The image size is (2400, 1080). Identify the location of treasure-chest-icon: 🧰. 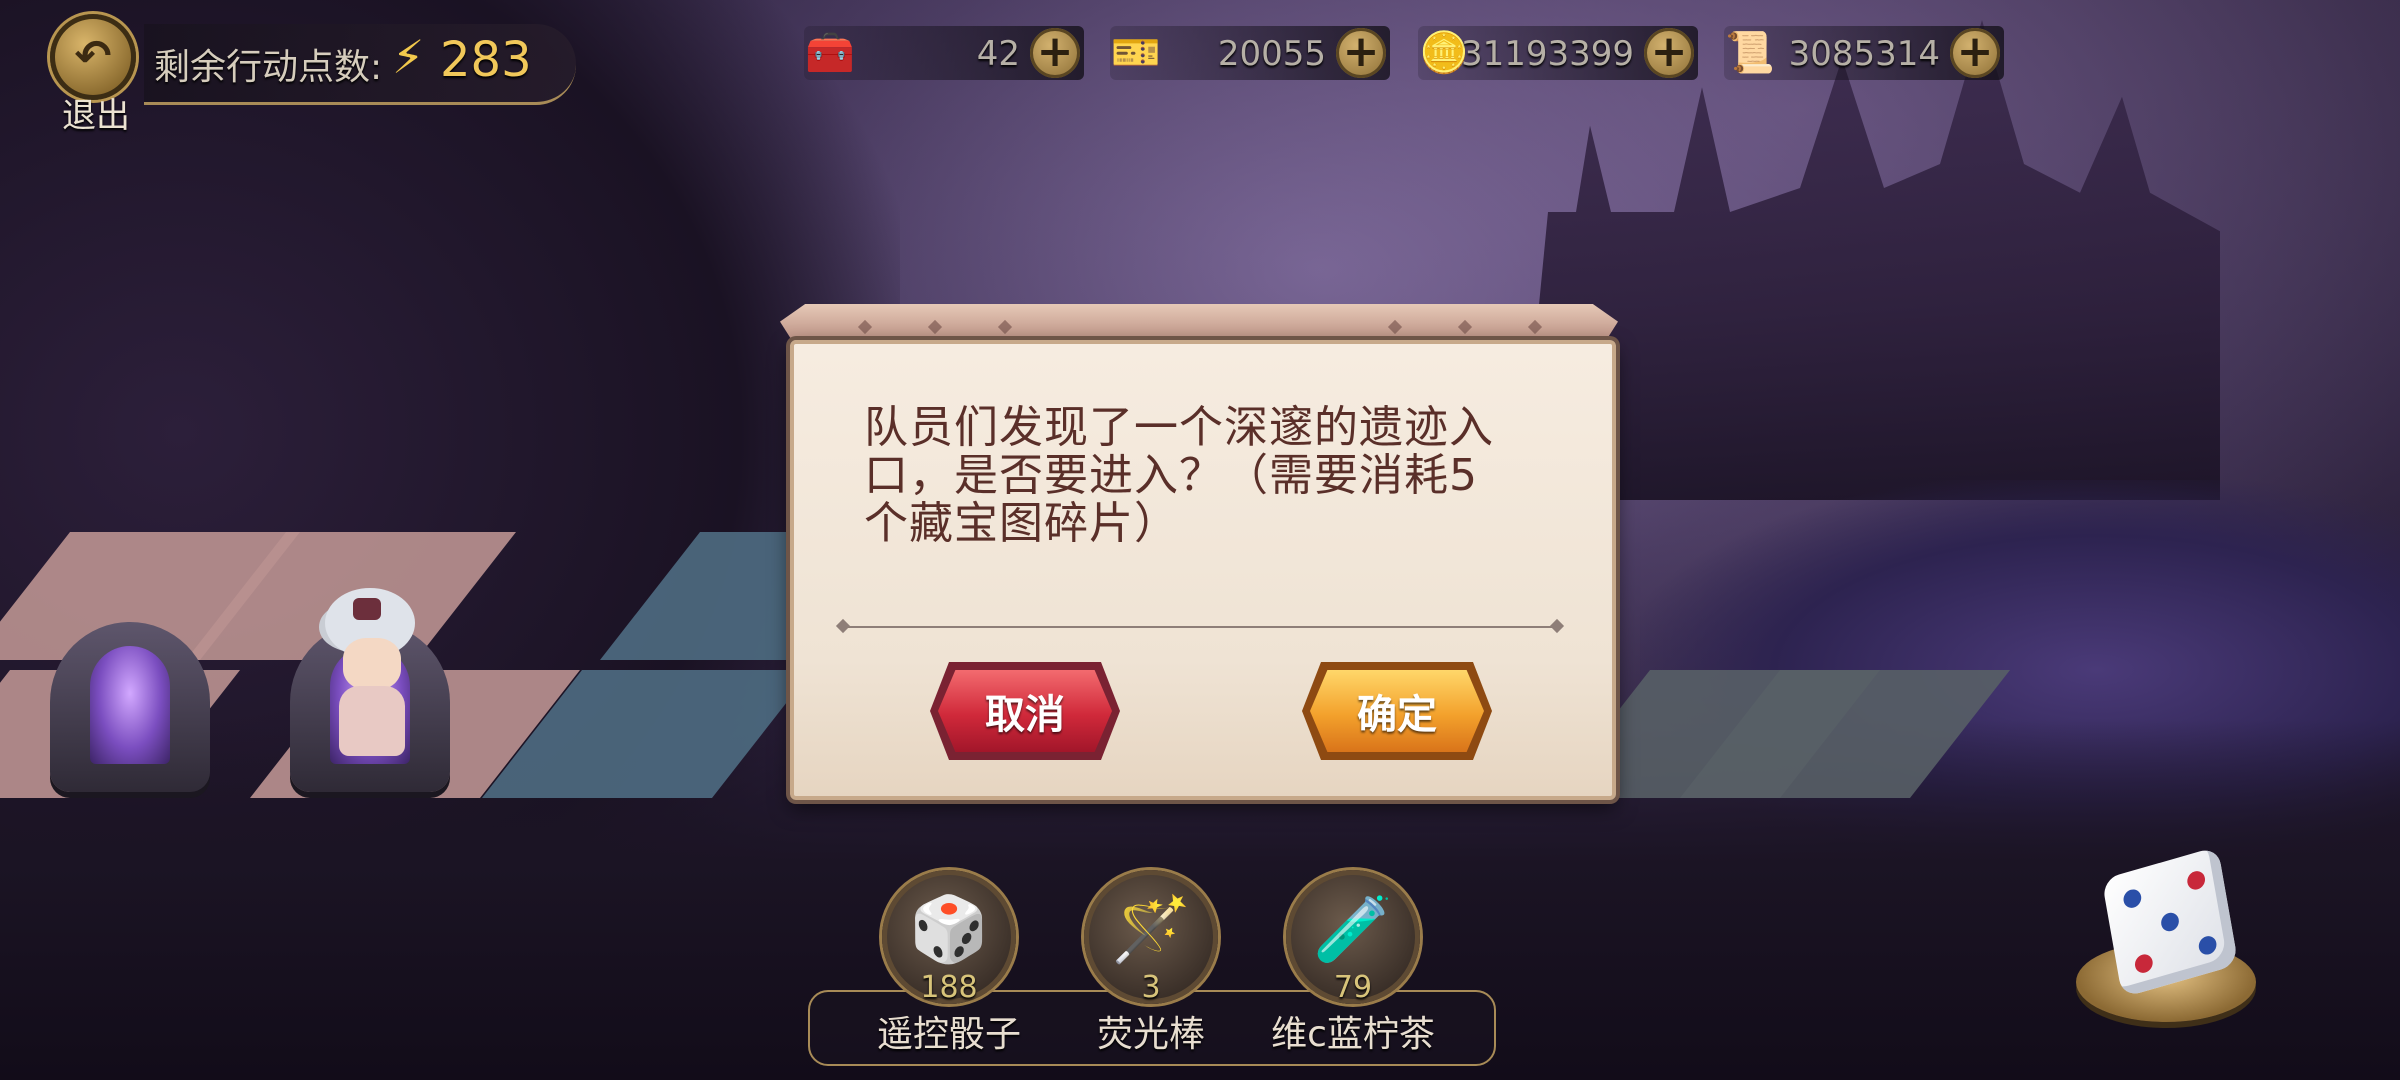
(830, 52).